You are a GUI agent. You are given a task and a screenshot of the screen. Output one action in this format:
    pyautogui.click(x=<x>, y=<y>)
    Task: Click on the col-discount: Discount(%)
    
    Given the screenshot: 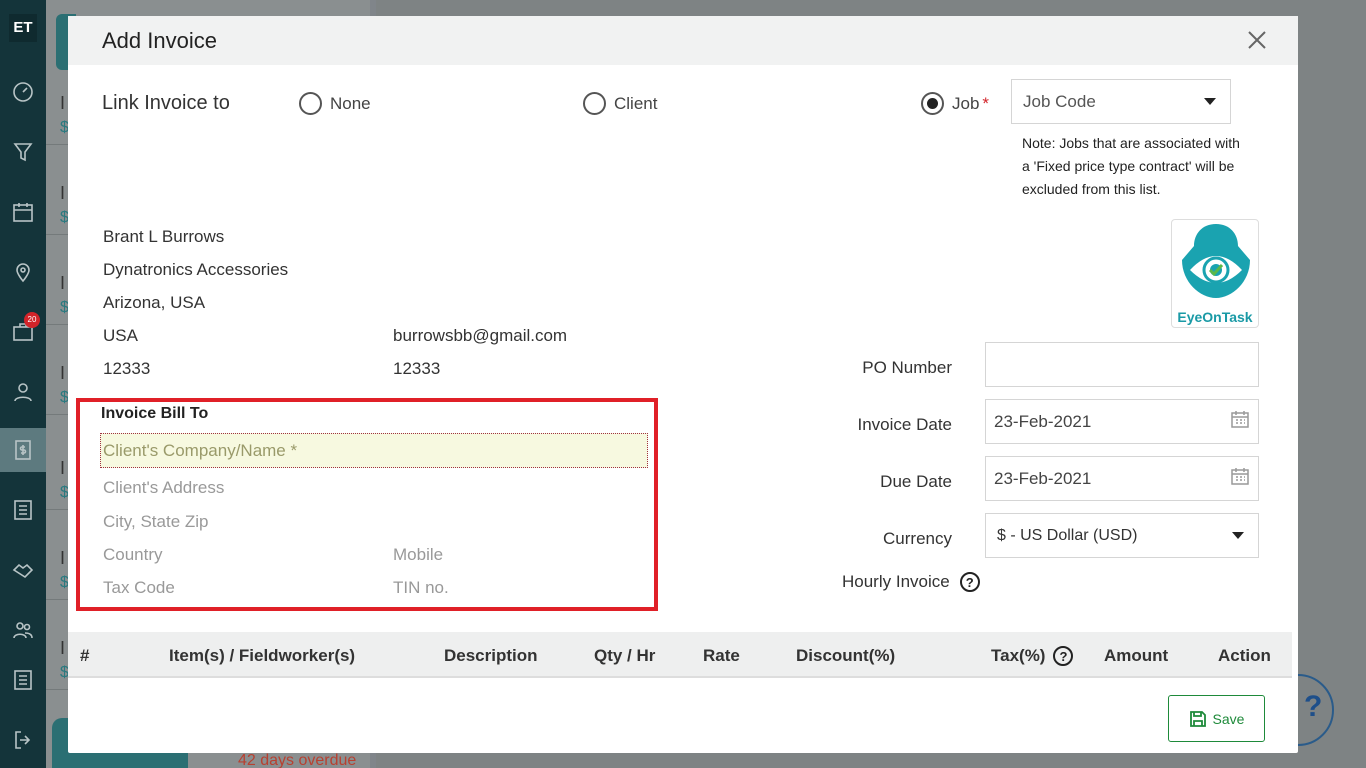 What is the action you would take?
    pyautogui.click(x=846, y=655)
    